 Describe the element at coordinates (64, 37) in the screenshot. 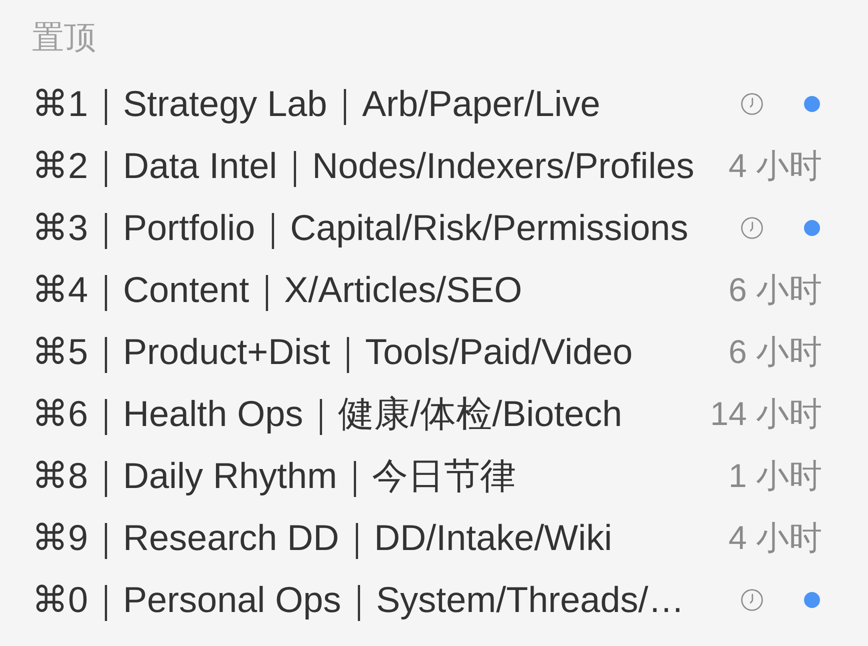

I see `section-header: 置顶` at that location.